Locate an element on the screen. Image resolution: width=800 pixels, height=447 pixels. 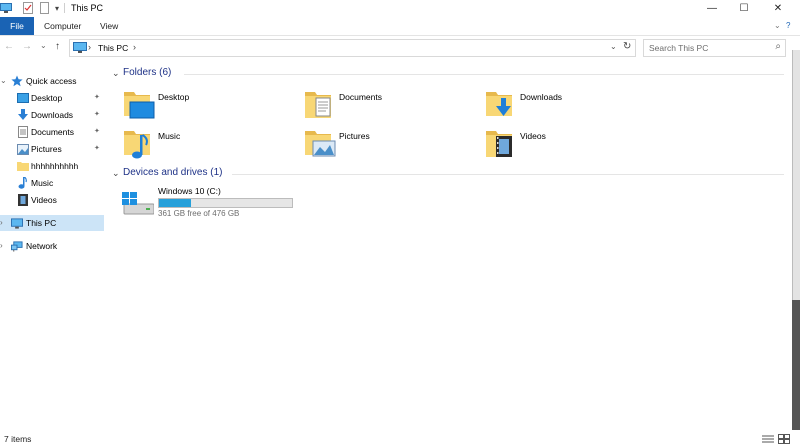
minimize-button: — is located at coordinates (712, 8).